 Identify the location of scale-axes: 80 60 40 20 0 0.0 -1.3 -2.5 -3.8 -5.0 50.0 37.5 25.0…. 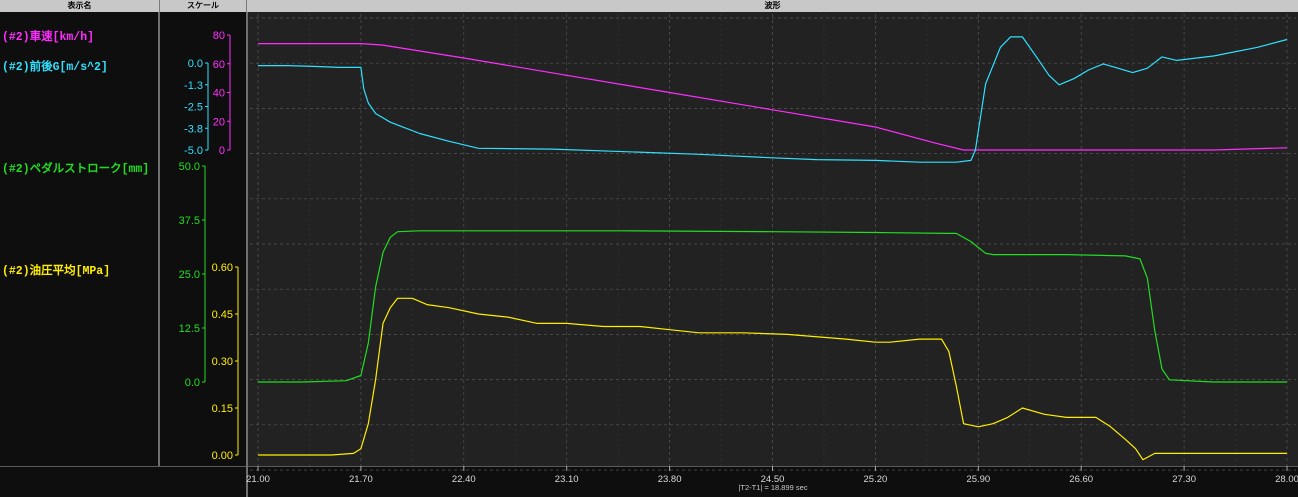
(209, 246).